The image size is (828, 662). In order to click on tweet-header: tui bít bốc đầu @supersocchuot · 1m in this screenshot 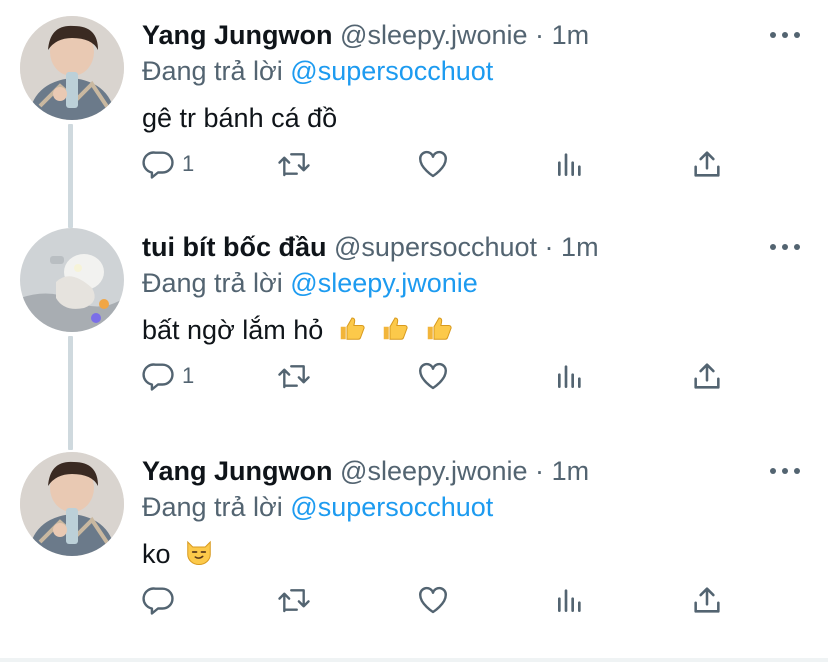, I will do `click(370, 247)`.